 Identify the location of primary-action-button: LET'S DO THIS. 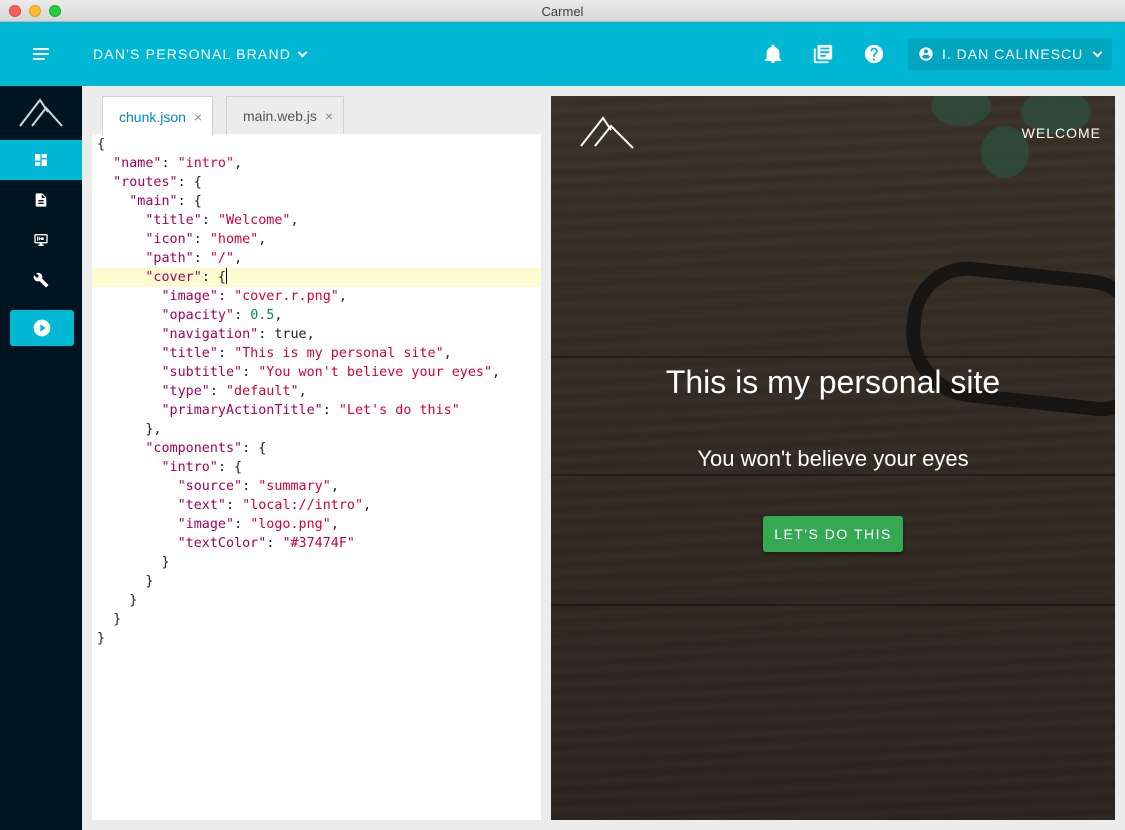
(833, 534).